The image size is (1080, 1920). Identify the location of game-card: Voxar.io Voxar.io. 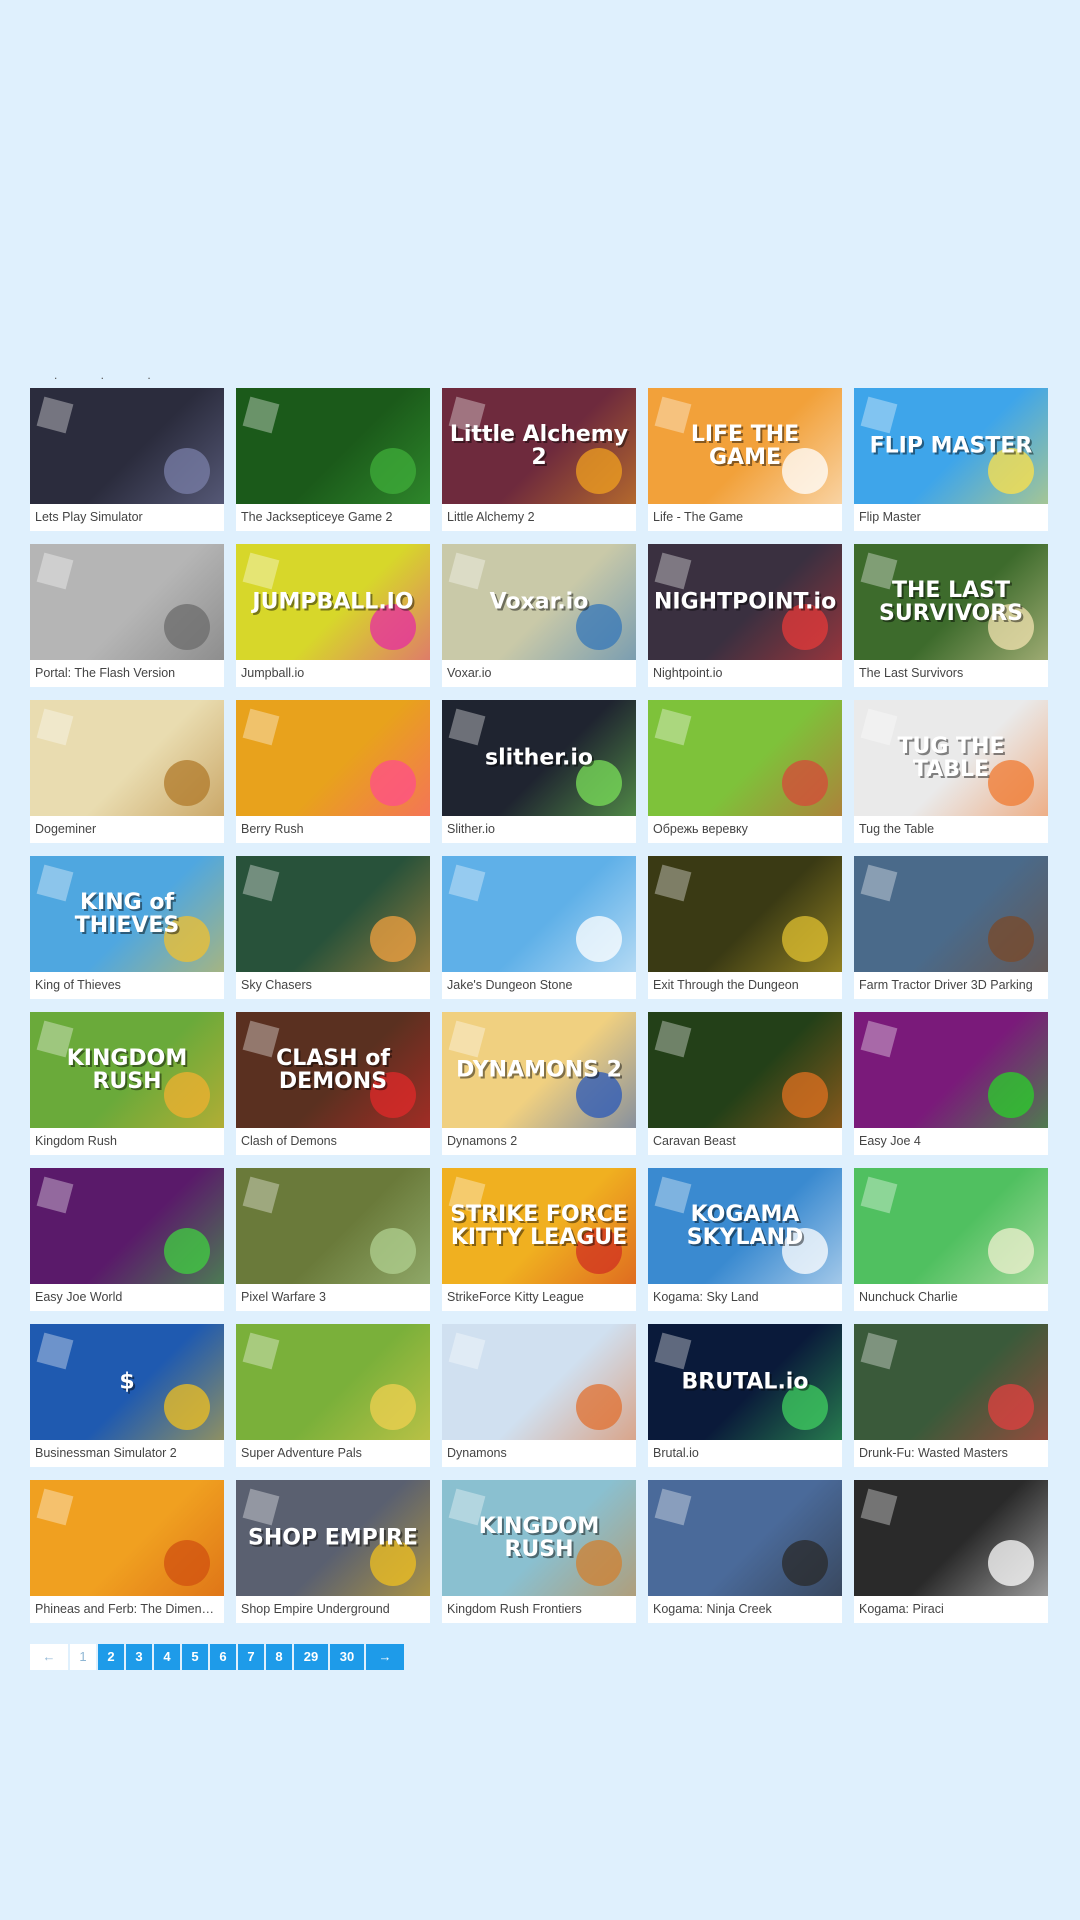
(539, 615).